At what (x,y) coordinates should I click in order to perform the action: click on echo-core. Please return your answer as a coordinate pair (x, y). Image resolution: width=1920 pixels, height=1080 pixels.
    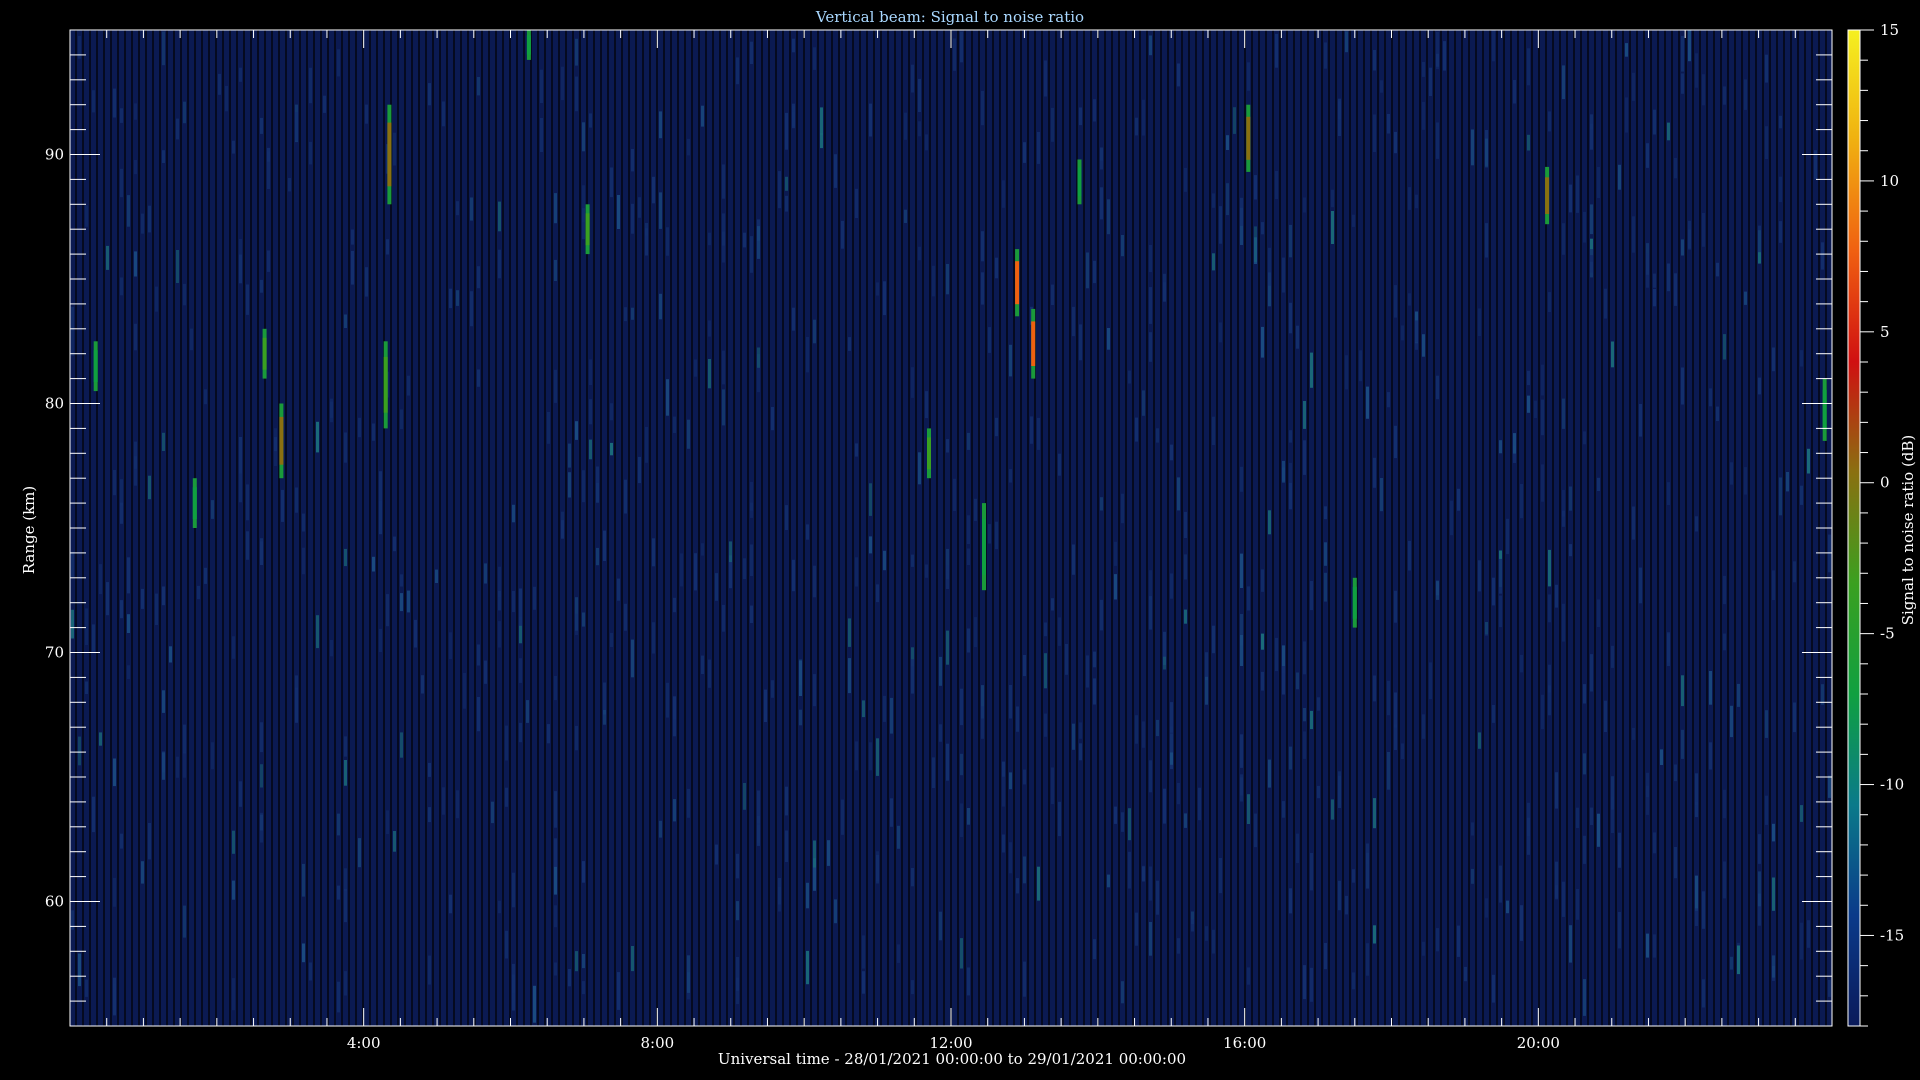
    Looking at the image, I should click on (929, 453).